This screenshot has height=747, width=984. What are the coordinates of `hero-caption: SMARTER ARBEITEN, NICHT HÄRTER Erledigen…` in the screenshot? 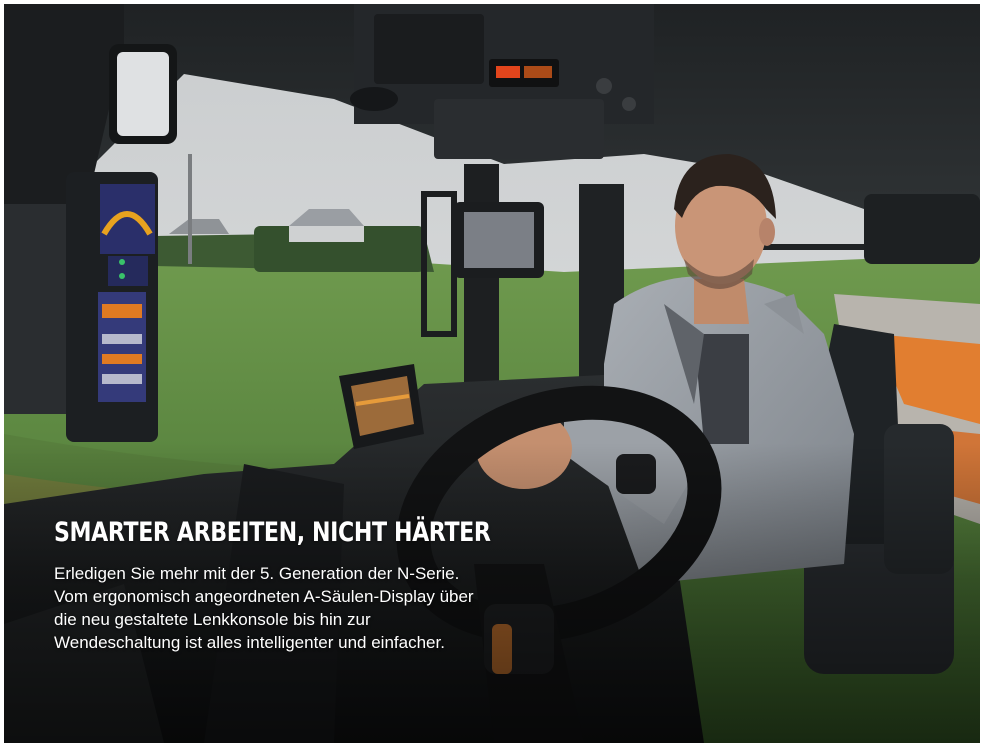 It's located at (289, 585).